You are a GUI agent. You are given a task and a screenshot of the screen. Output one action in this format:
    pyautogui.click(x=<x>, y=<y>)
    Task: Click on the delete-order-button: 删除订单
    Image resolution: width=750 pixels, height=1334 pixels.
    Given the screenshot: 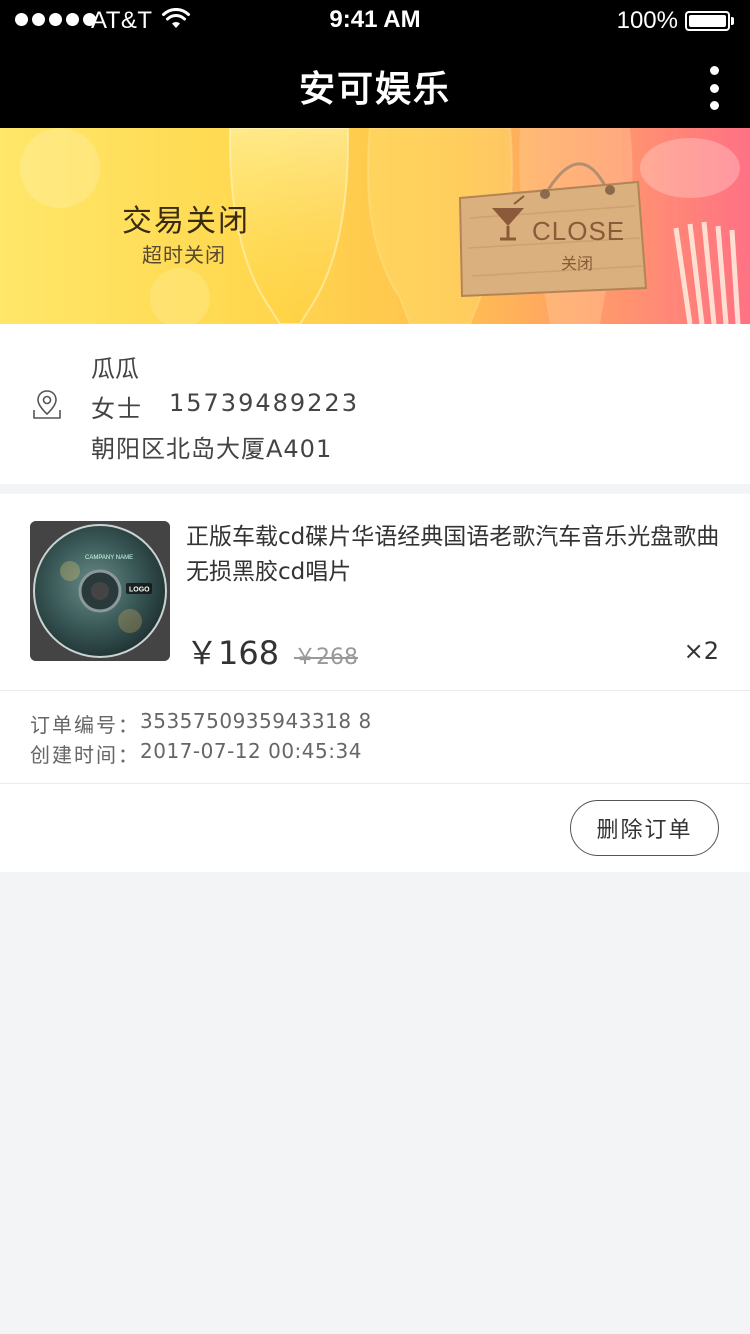 What is the action you would take?
    pyautogui.click(x=644, y=828)
    